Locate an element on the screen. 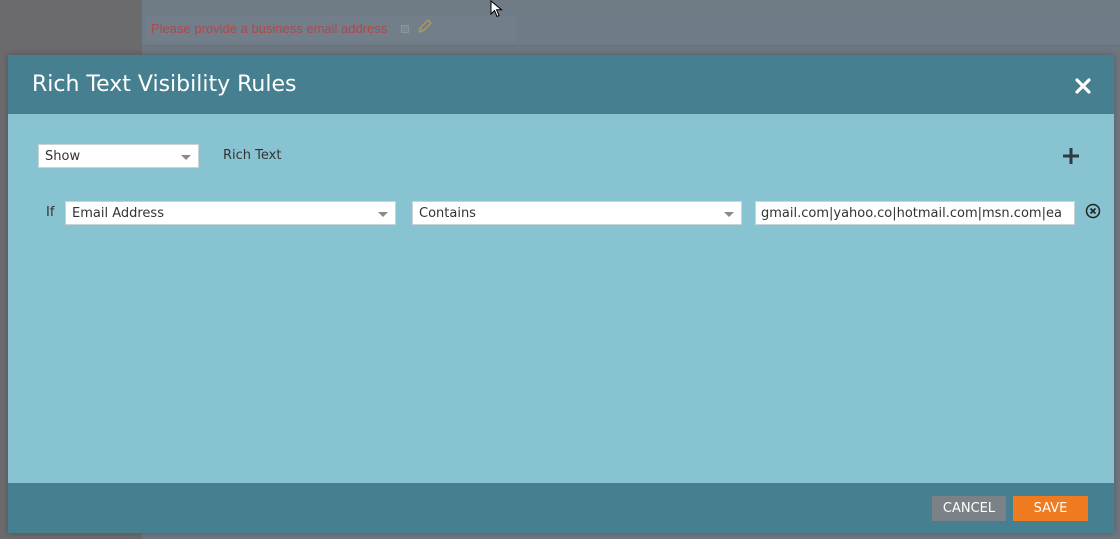 This screenshot has height=539, width=1120. action-select-value: Show is located at coordinates (63, 156).